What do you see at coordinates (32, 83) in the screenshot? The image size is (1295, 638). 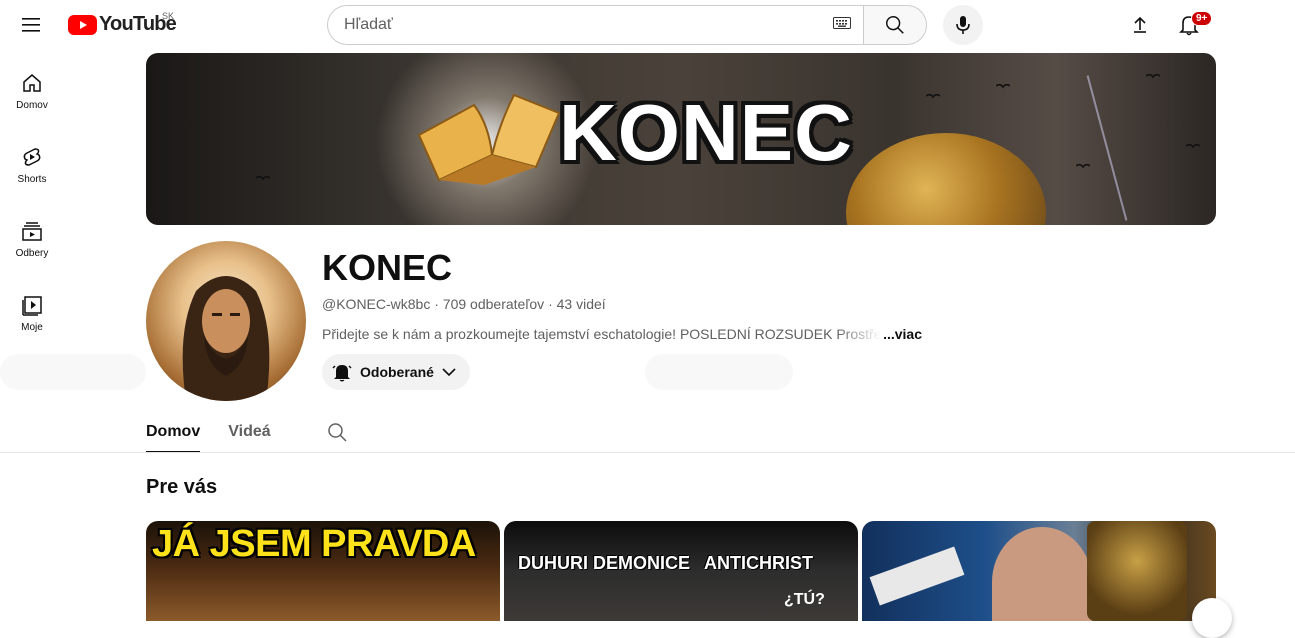 I see `home-icon` at bounding box center [32, 83].